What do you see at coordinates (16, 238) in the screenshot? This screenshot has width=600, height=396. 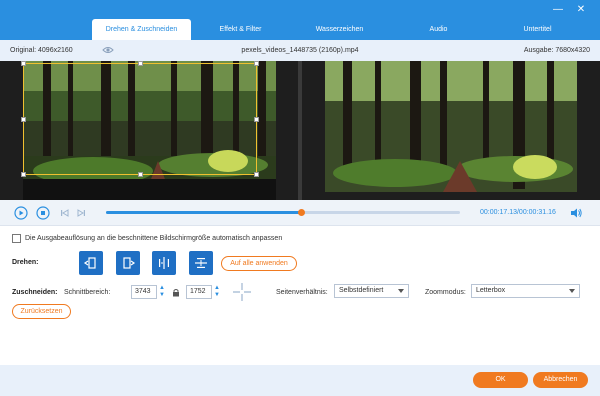 I see `auto-fit-checkbox` at bounding box center [16, 238].